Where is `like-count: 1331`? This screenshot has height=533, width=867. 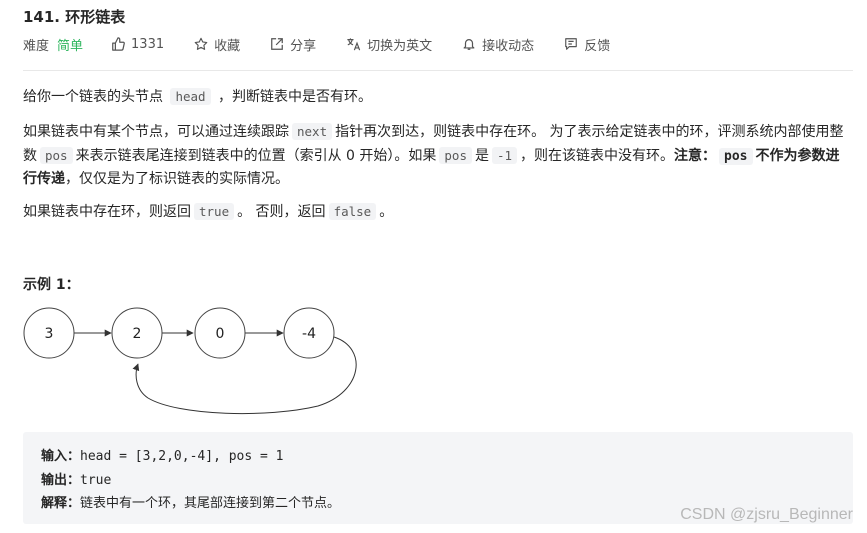
like-count: 1331 is located at coordinates (148, 44).